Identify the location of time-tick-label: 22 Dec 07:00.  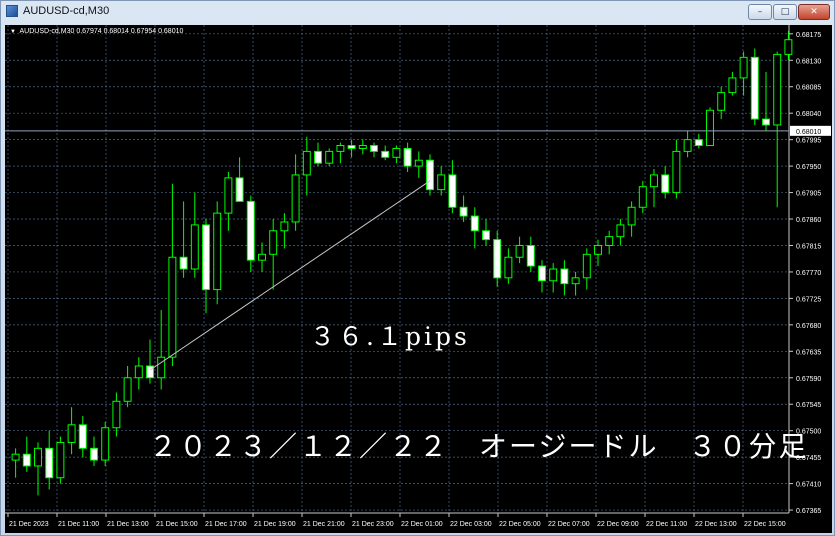
(569, 524).